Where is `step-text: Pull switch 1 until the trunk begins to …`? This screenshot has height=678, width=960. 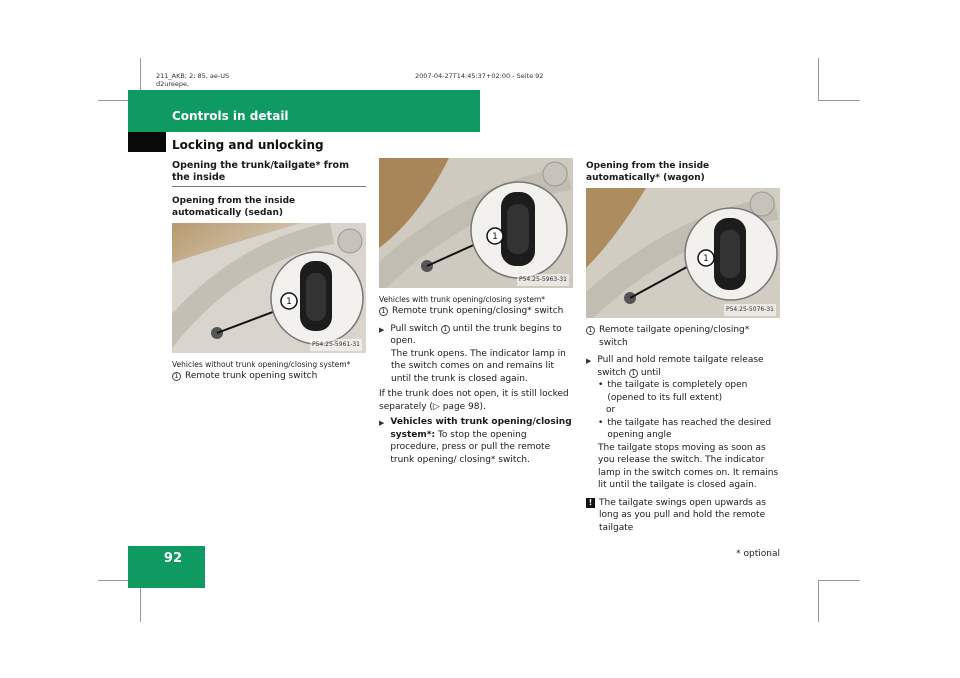 step-text: Pull switch 1 until the trunk begins to … is located at coordinates (481, 335).